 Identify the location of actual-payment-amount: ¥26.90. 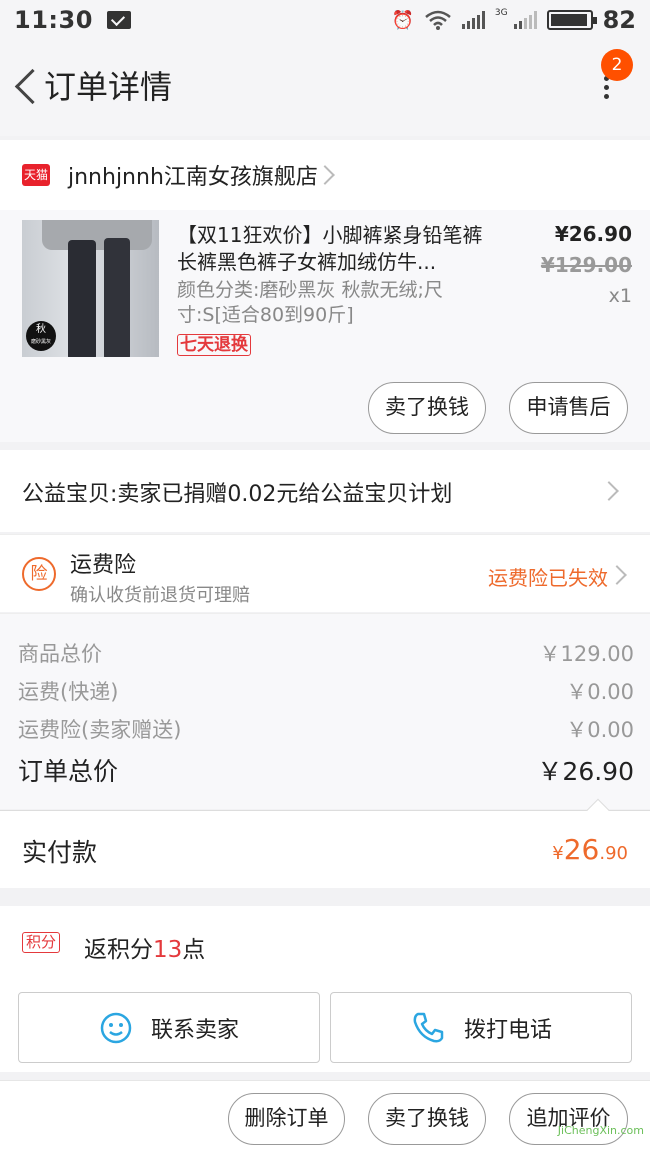
(590, 849).